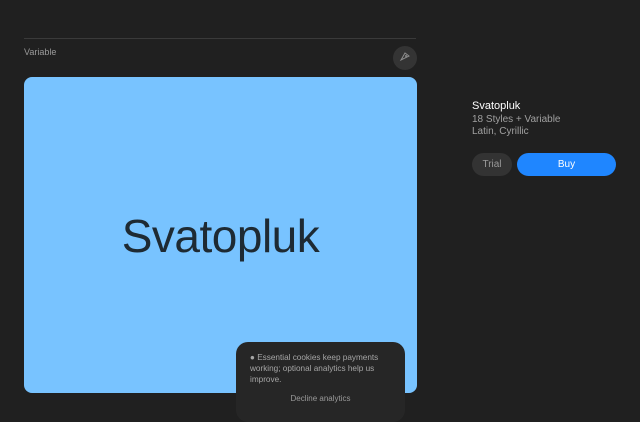  Describe the element at coordinates (500, 131) in the screenshot. I see `font-scripts: Latin, Cyrillic` at that location.